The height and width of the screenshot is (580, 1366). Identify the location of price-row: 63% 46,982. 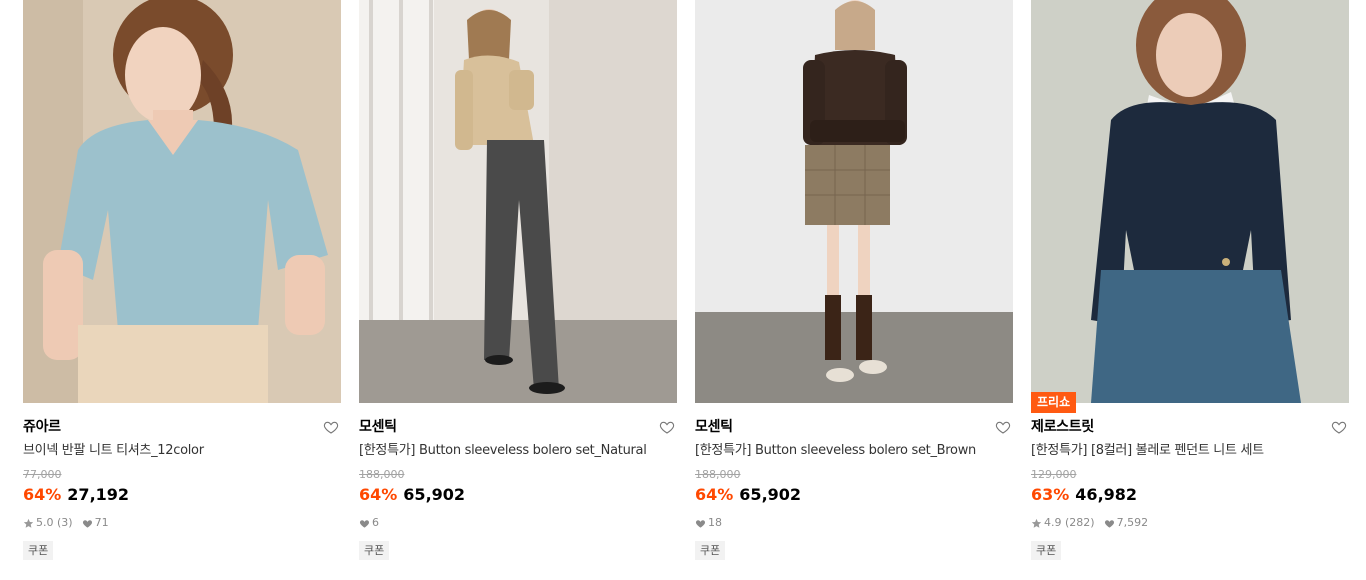
(1084, 495).